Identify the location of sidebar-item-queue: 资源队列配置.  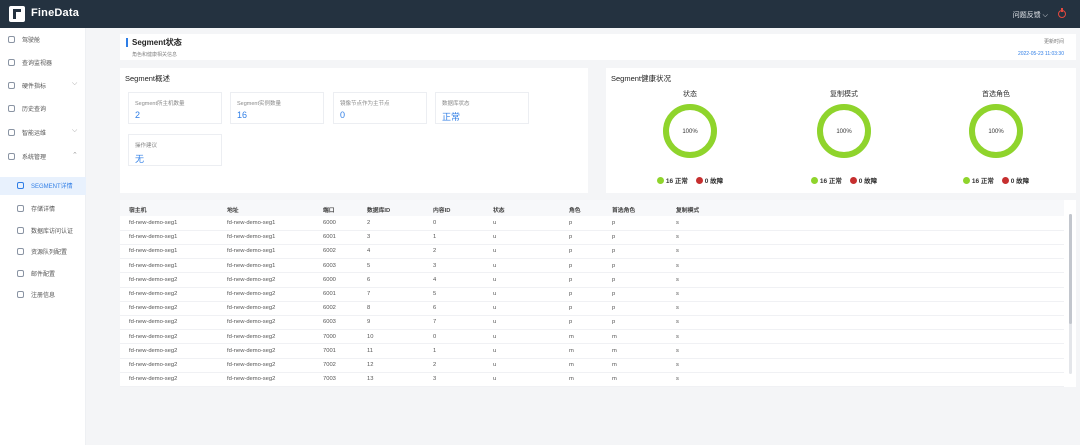
(43, 252).